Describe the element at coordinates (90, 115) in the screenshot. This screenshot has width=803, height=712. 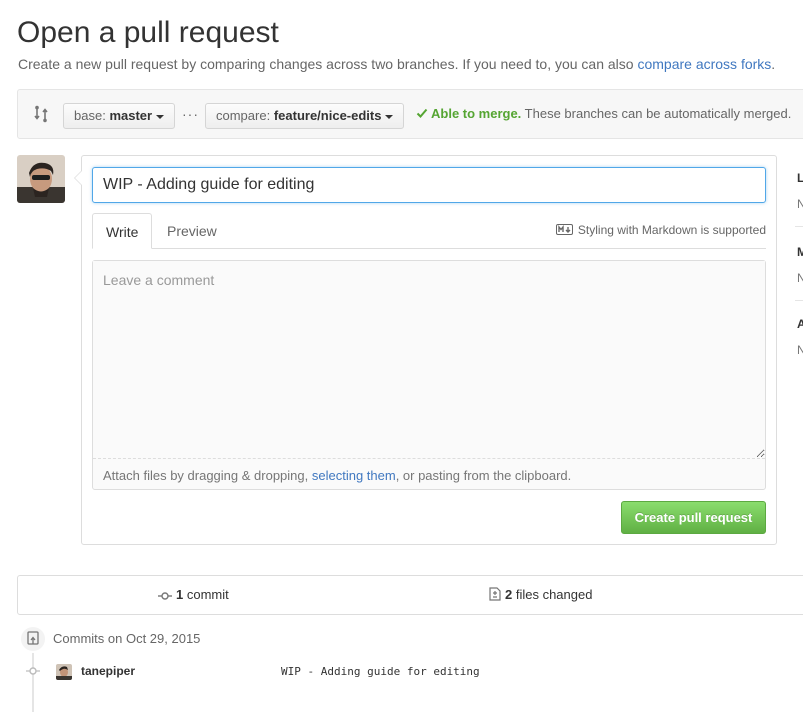
I see `base-prefix: base:` at that location.